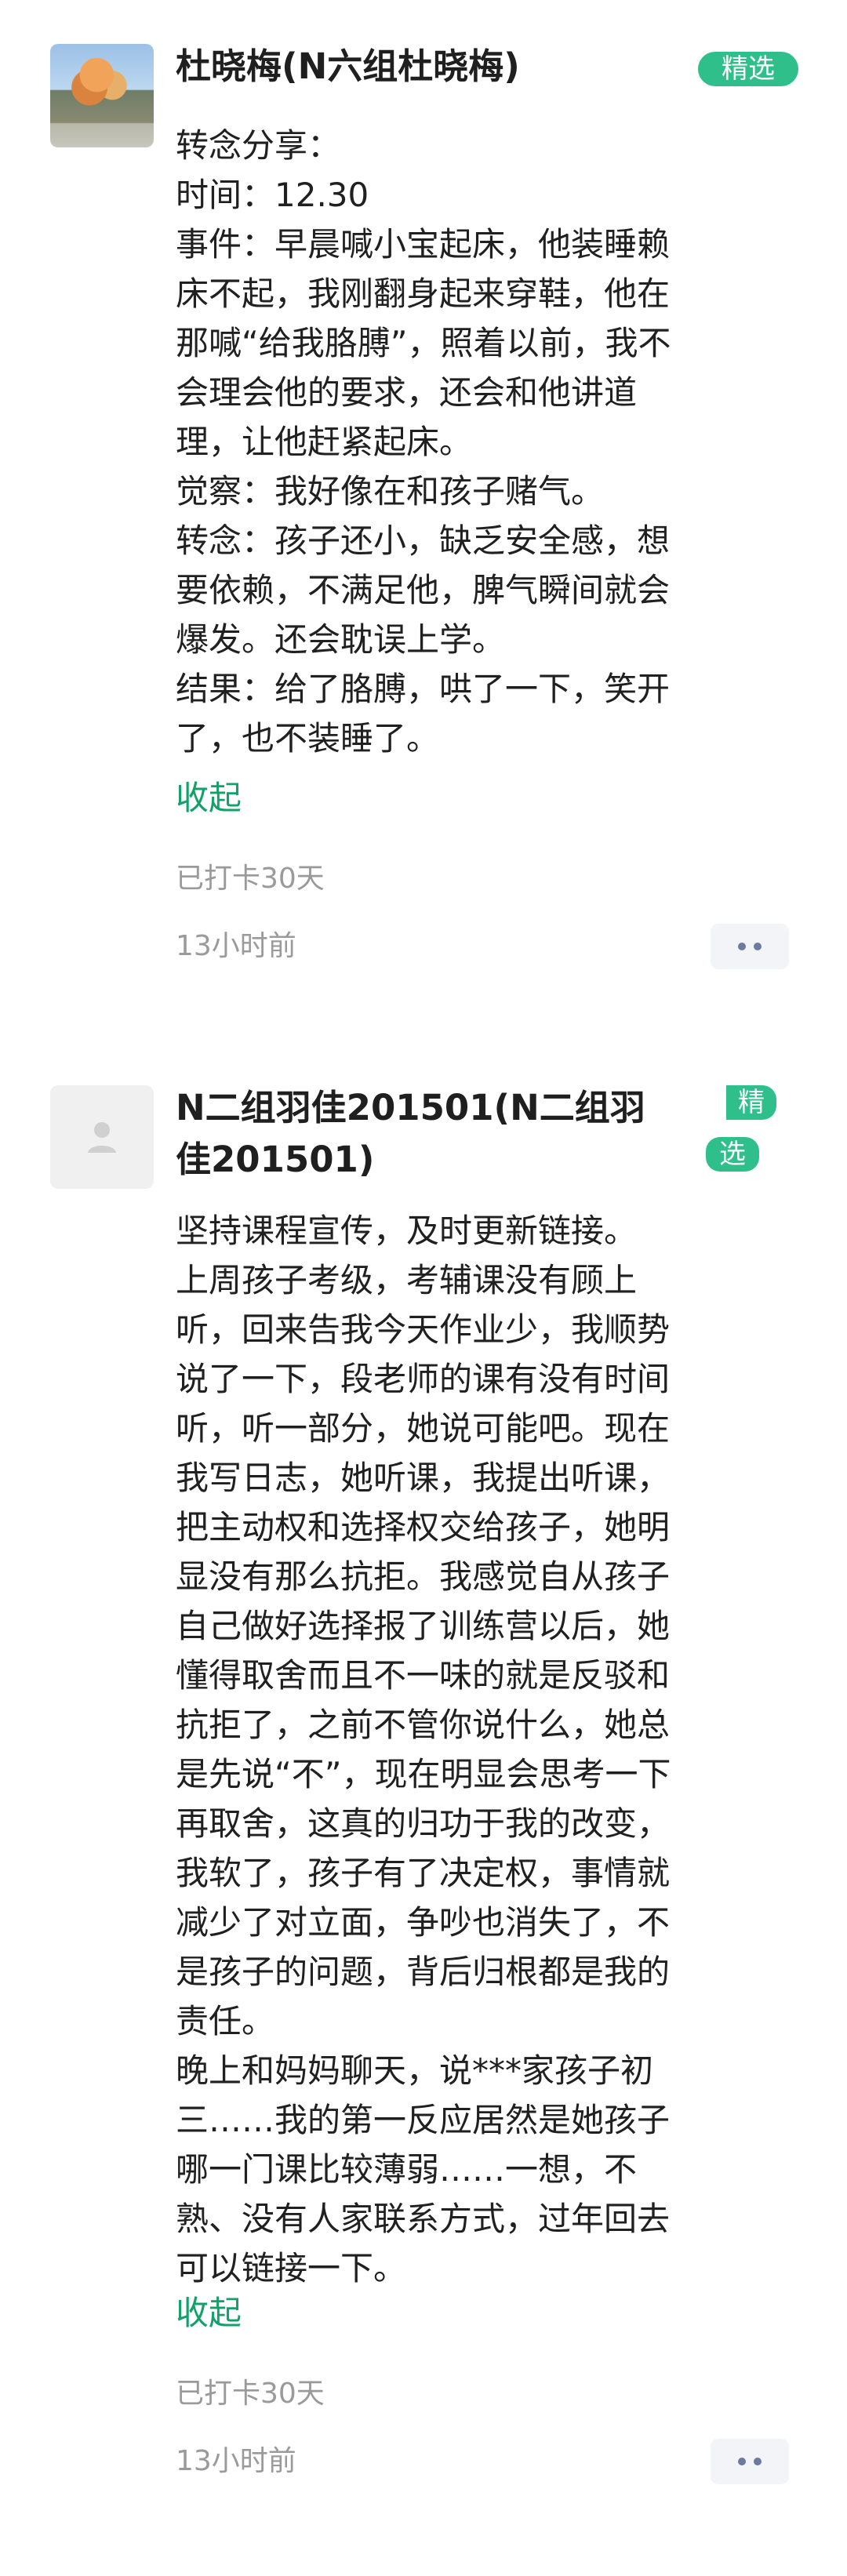  I want to click on author-name-line-2: 佳201501), so click(275, 1159).